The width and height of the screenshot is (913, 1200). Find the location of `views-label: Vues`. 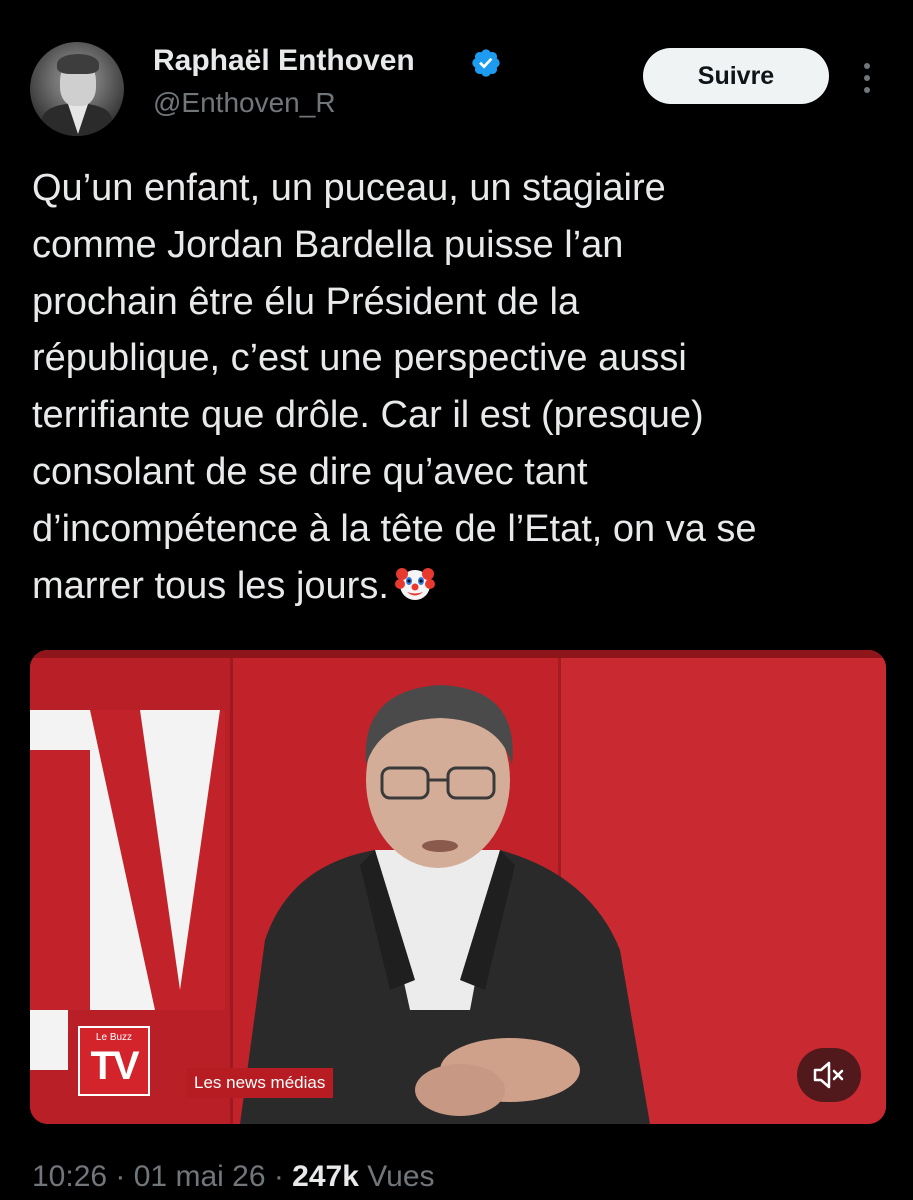

views-label: Vues is located at coordinates (401, 1176).